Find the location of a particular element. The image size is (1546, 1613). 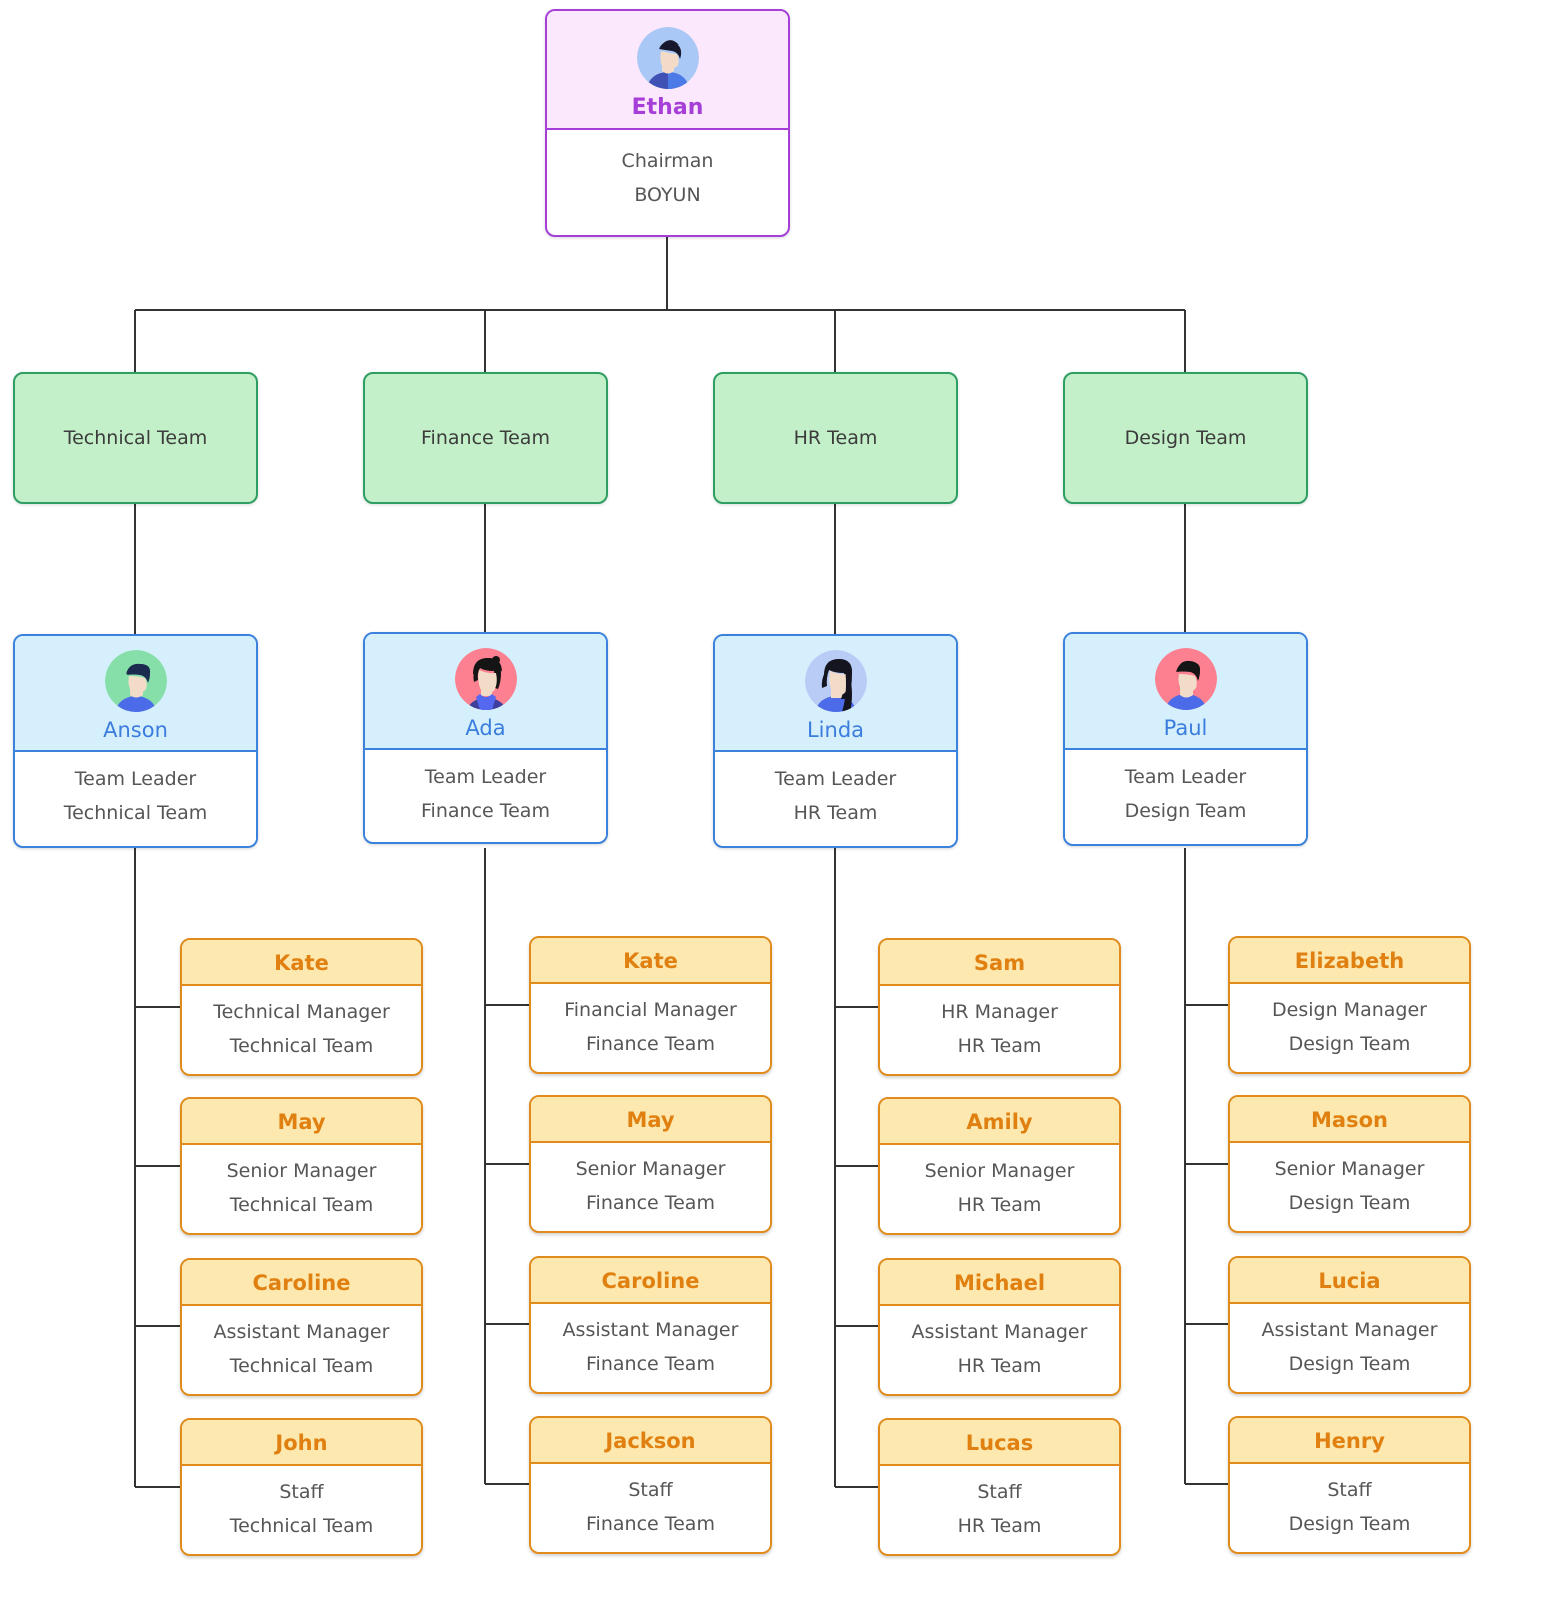

member-header: Amily is located at coordinates (999, 1122).